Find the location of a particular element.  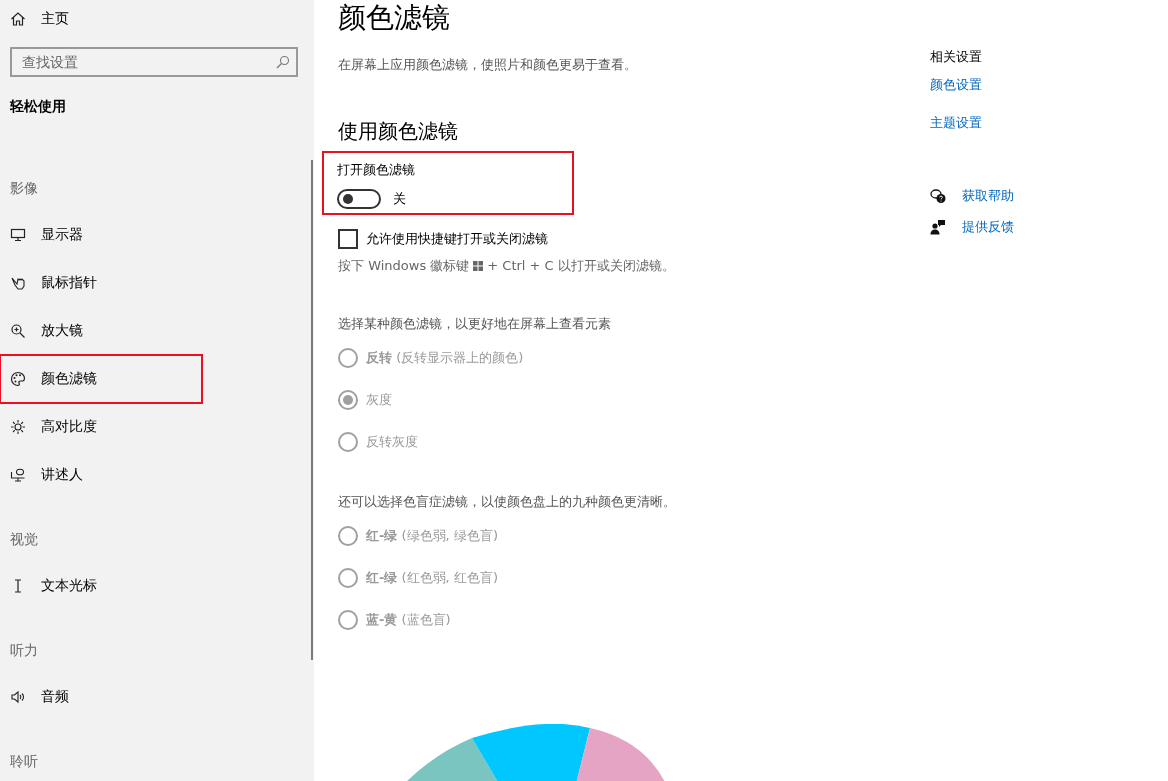

sidebar-item: 颜色滤镜 is located at coordinates (101, 379).